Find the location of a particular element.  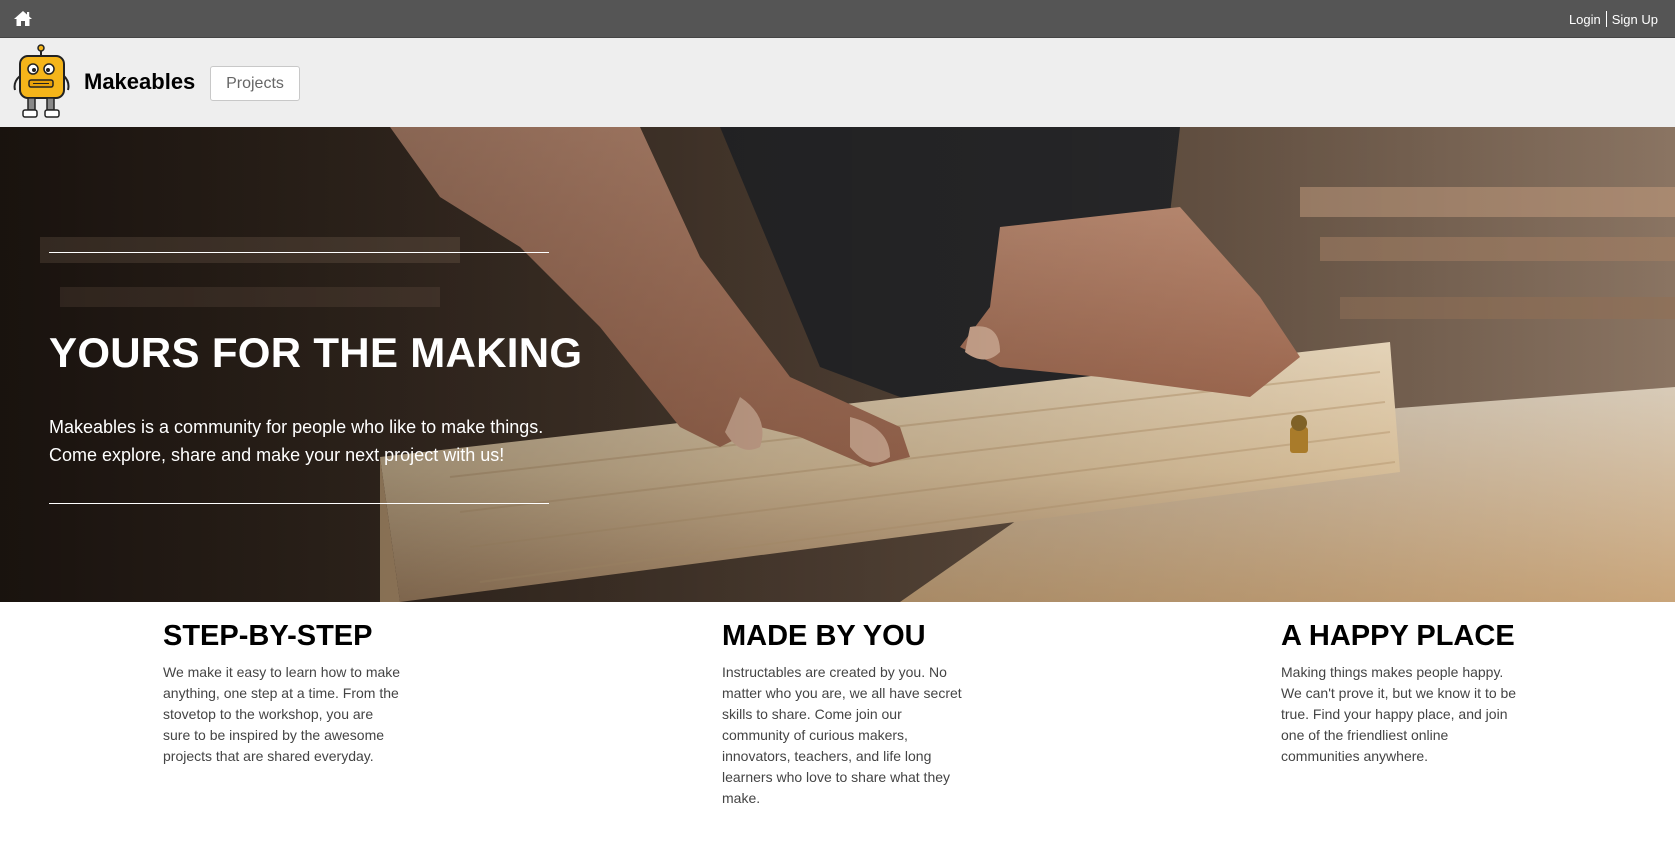

projects-nav-button: Projects is located at coordinates (255, 83).